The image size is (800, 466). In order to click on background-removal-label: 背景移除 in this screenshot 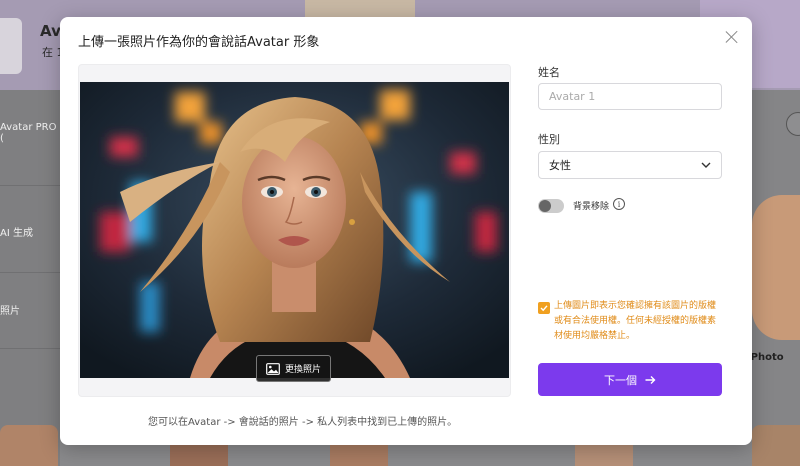, I will do `click(591, 207)`.